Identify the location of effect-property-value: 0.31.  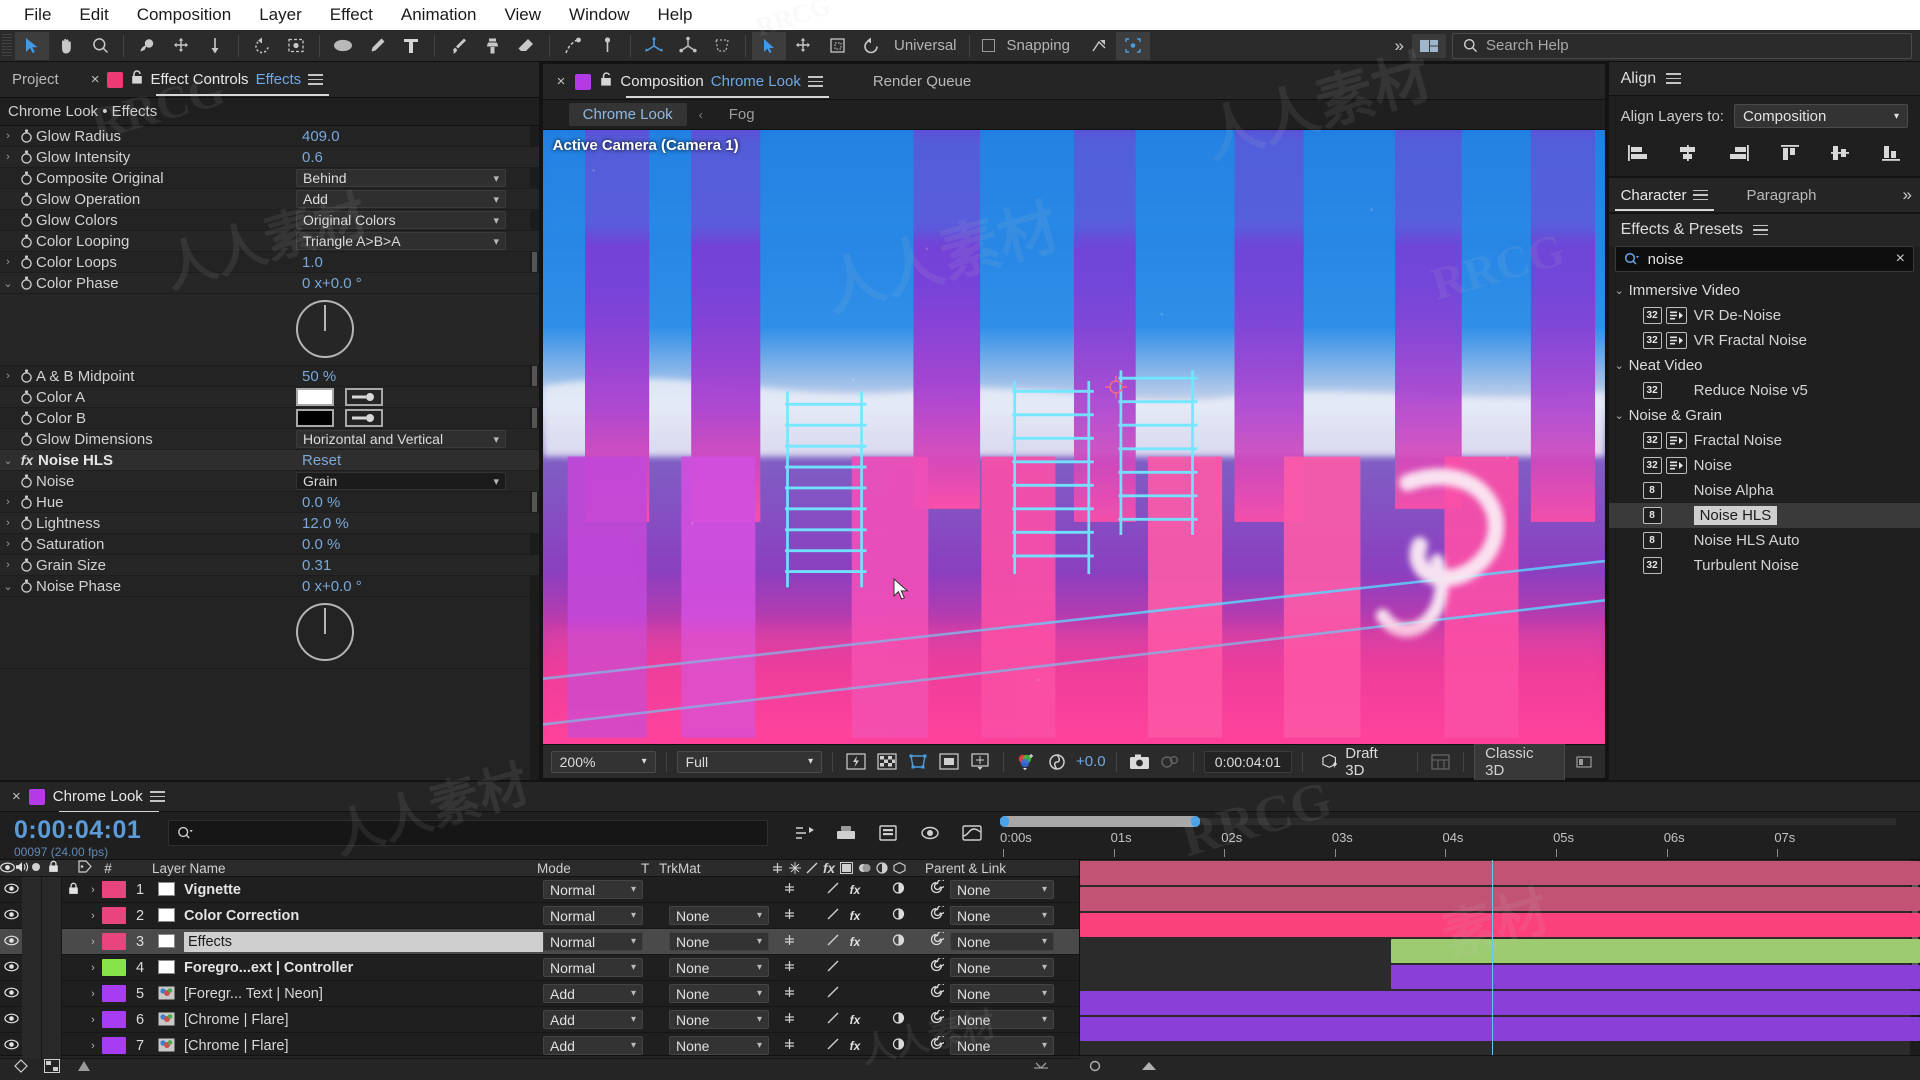
(316, 565).